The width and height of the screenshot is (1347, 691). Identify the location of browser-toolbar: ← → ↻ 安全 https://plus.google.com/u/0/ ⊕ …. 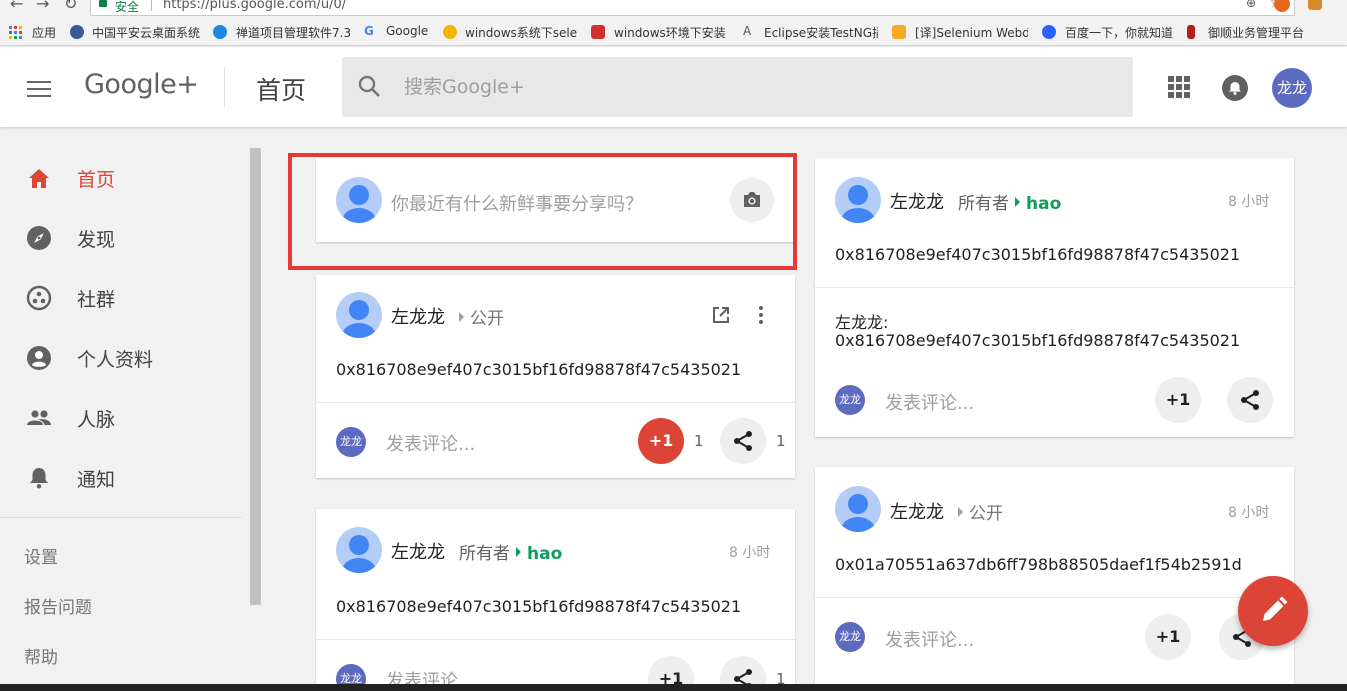
(673, 9).